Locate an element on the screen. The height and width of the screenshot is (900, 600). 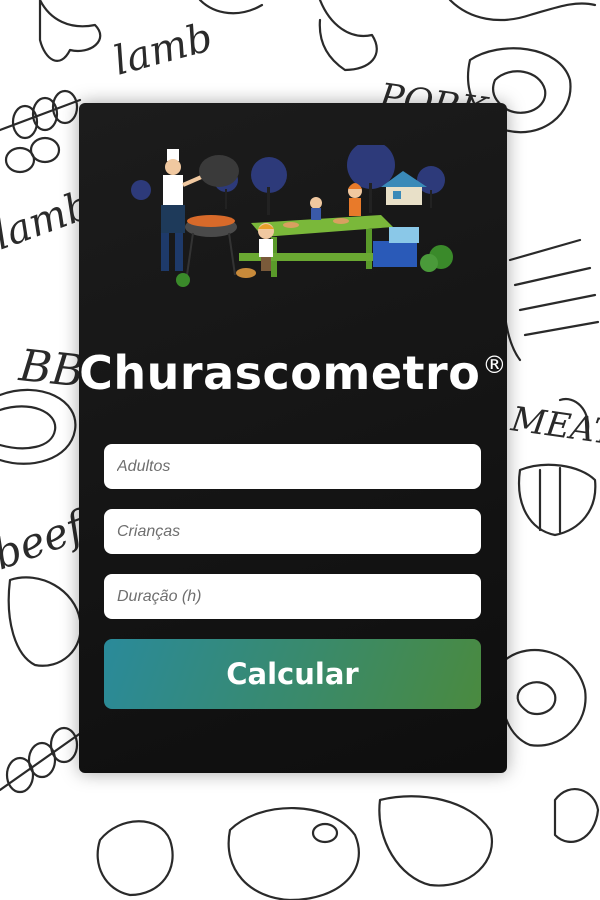
app-title-text: Churascometro is located at coordinates (280, 373).